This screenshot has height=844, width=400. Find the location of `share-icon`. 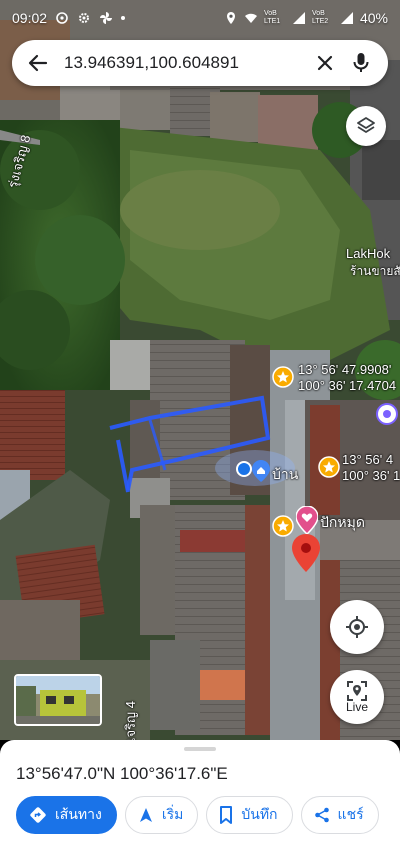

share-icon is located at coordinates (321, 815).